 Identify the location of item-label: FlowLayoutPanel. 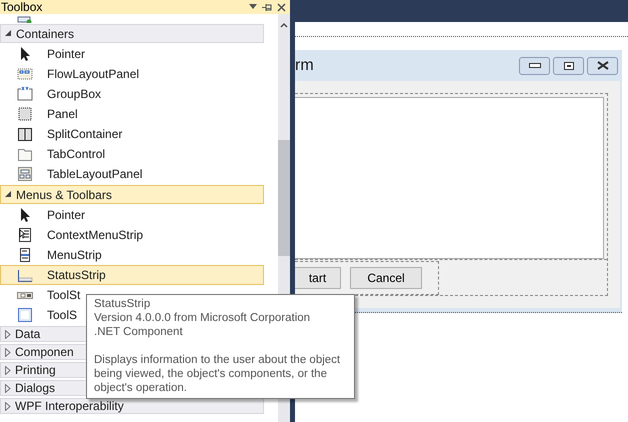
(93, 74).